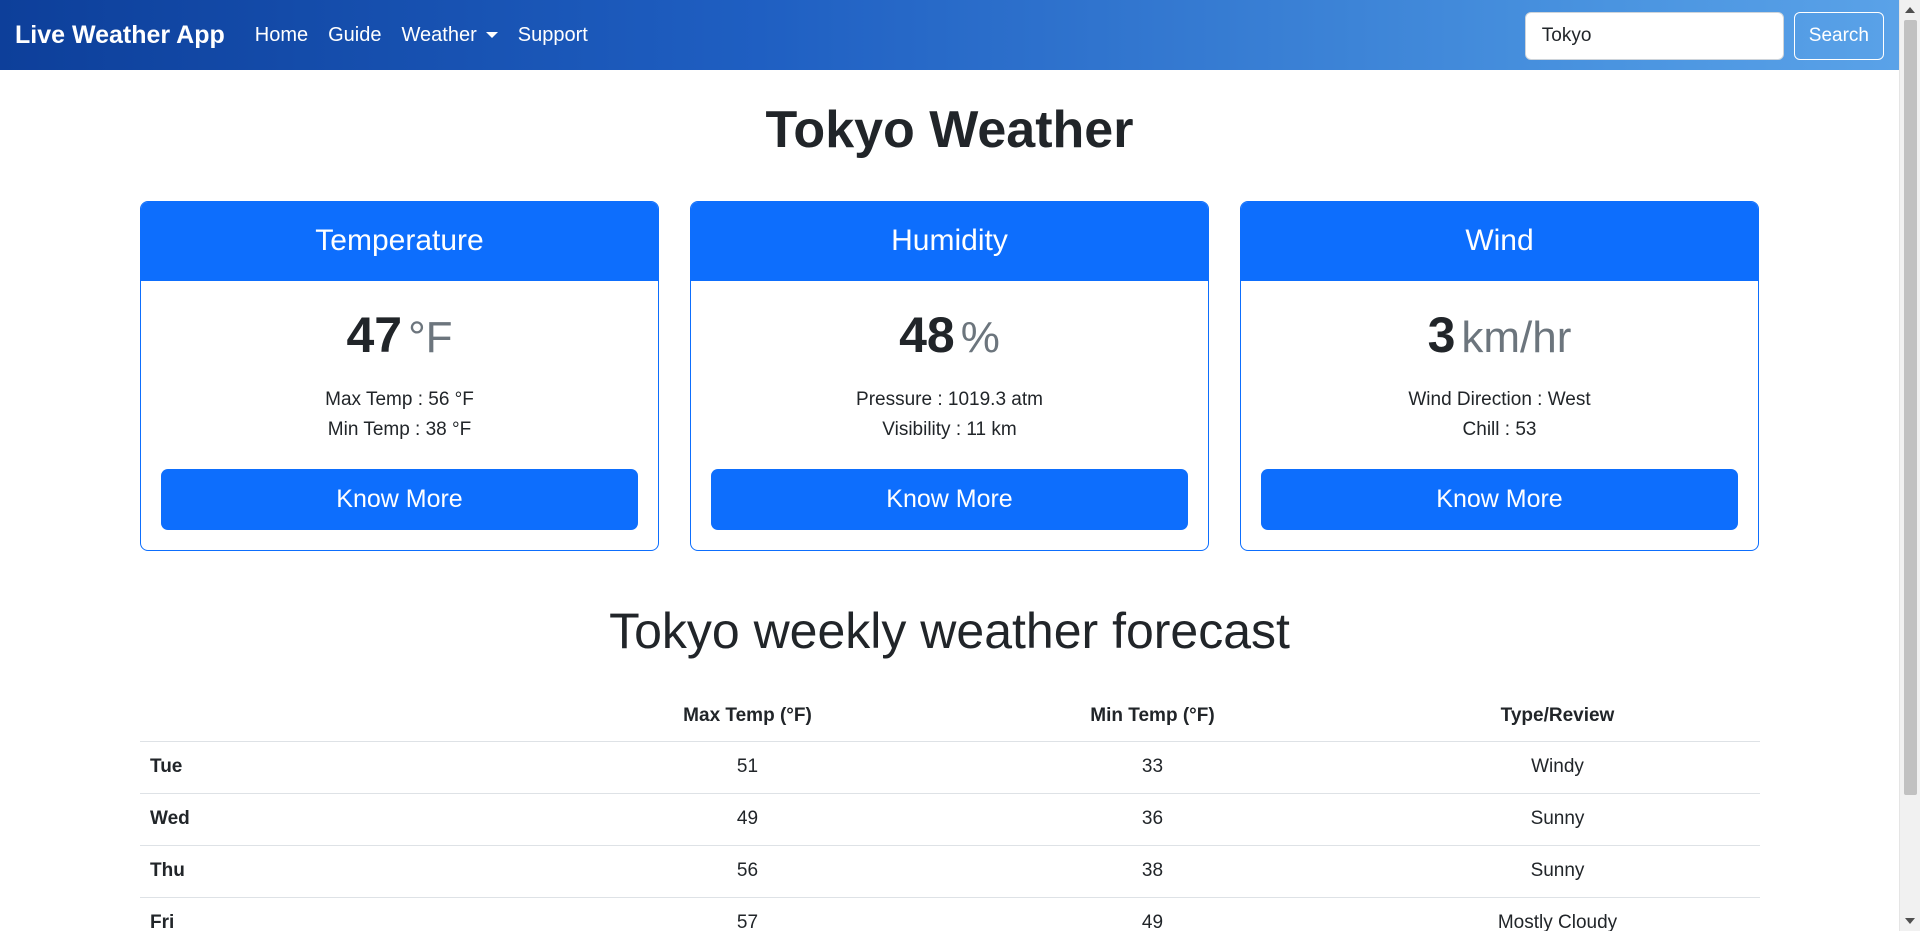 The height and width of the screenshot is (931, 1920). Describe the element at coordinates (1838, 36) in the screenshot. I see `search-button: Search` at that location.